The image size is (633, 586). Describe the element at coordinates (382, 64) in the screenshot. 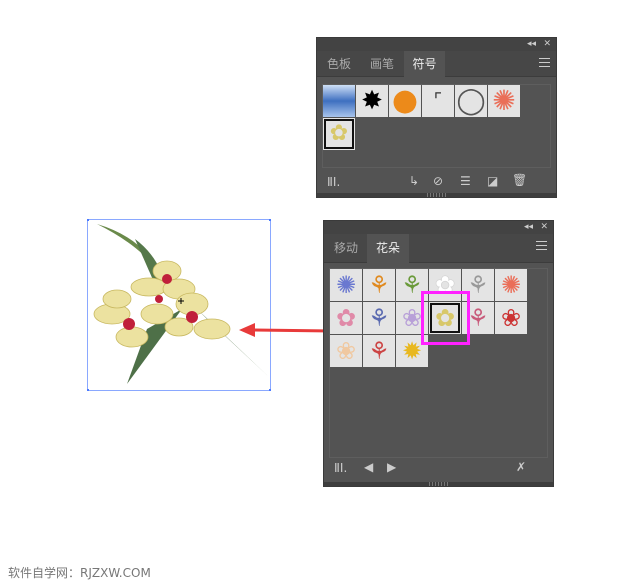

I see `tab-brushes: 画笔` at that location.